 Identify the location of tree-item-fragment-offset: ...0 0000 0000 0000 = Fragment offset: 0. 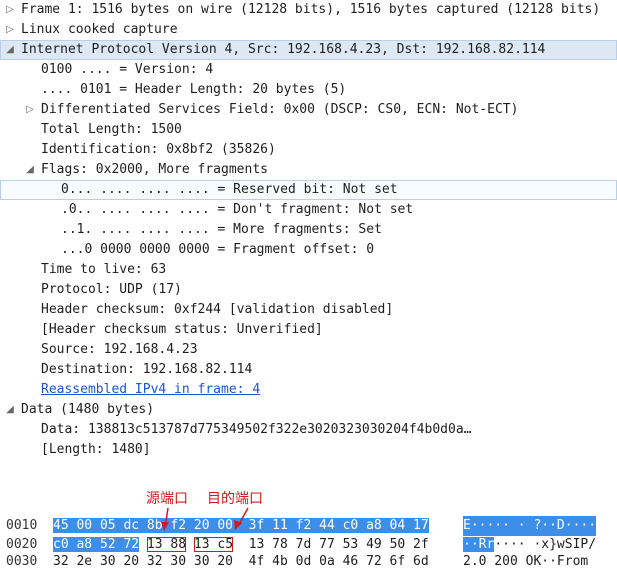
(308, 250).